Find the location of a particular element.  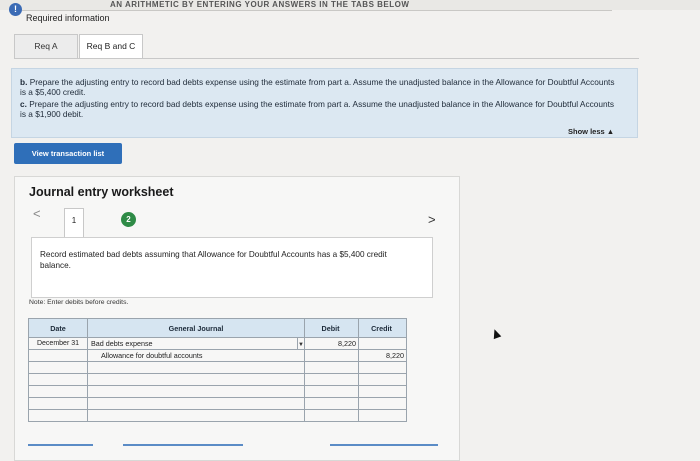

credit-header: Credit is located at coordinates (382, 328).